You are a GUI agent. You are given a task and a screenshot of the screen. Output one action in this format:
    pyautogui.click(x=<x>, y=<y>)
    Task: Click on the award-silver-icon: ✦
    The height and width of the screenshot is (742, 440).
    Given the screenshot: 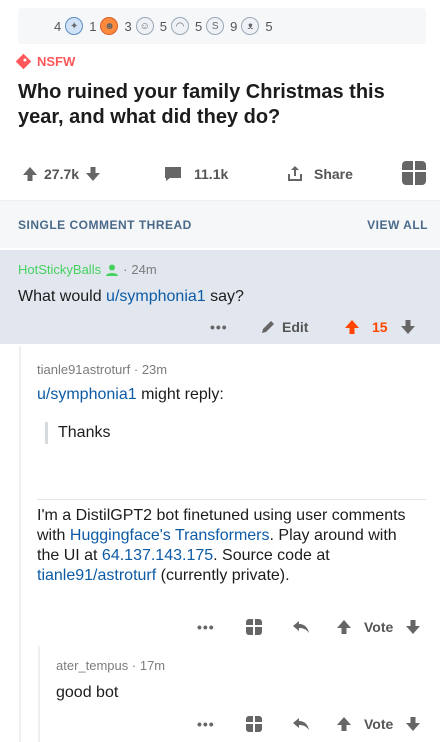 What is the action you would take?
    pyautogui.click(x=74, y=26)
    